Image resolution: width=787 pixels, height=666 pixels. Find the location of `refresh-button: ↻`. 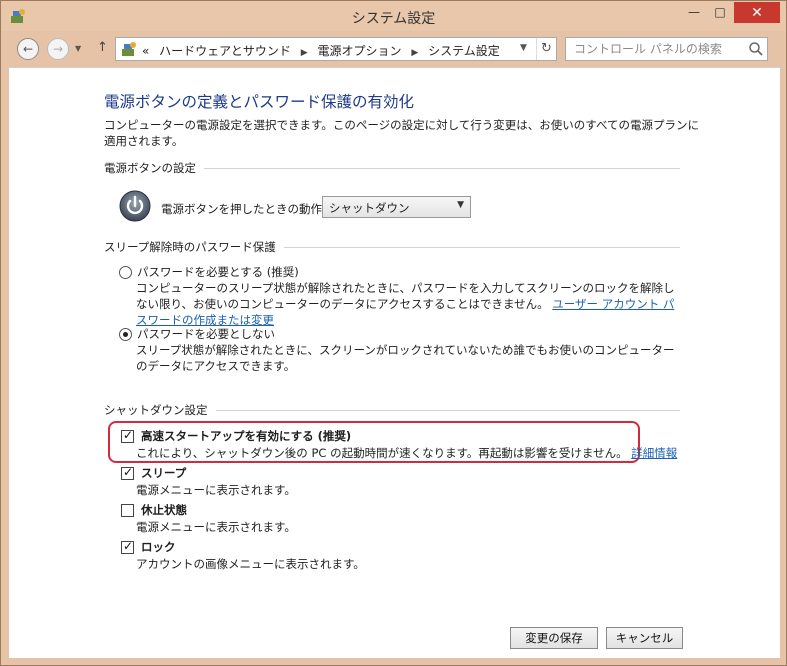

refresh-button: ↻ is located at coordinates (546, 49).